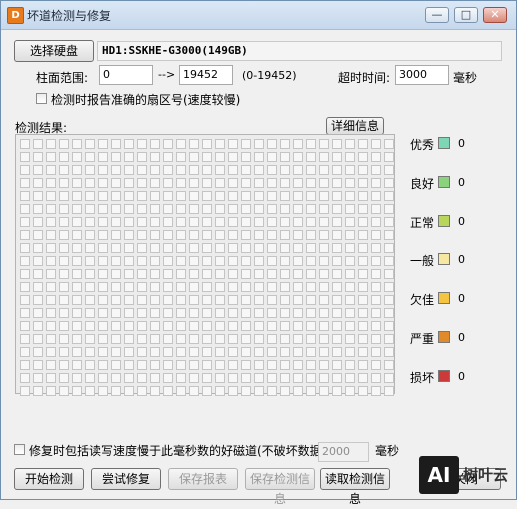 This screenshot has height=509, width=517. I want to click on select-disk-button: 选择硬盘, so click(54, 51).